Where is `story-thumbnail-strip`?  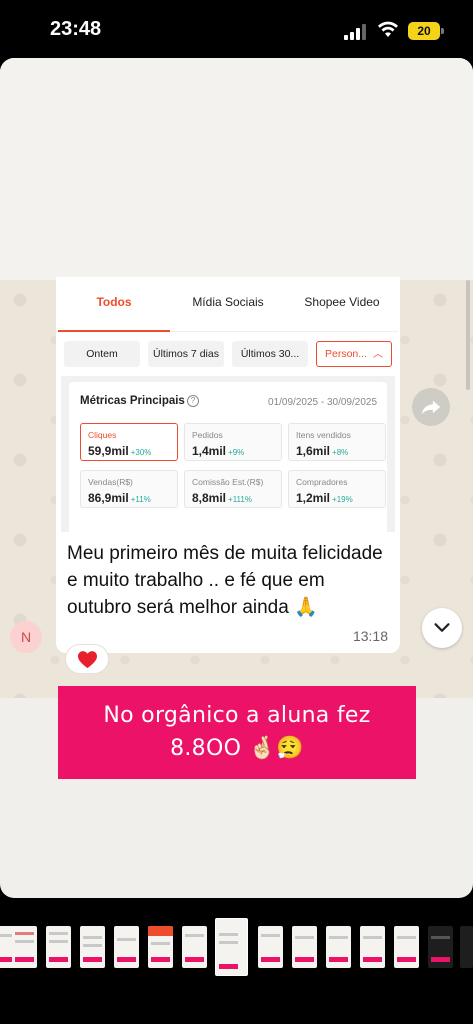
story-thumbnail-strip is located at coordinates (236, 946).